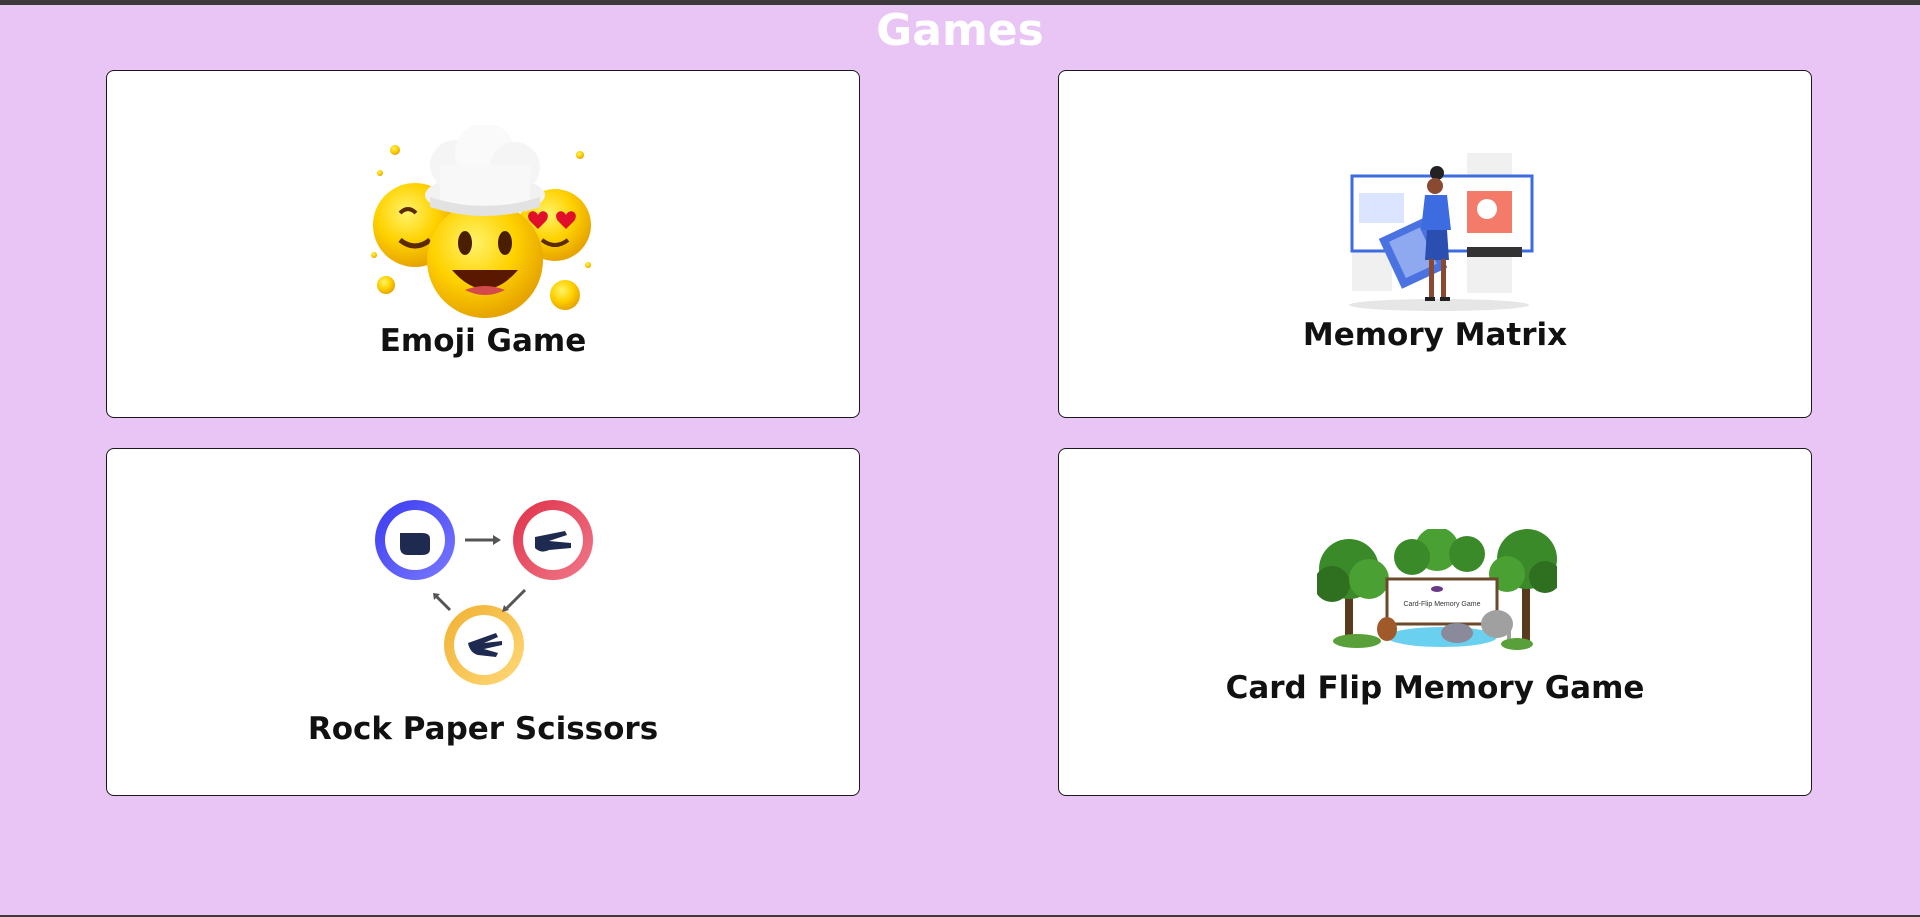 This screenshot has width=1920, height=917. What do you see at coordinates (1435, 688) in the screenshot?
I see `game-label-card-flip-memory-game: Card Flip Memory Game` at bounding box center [1435, 688].